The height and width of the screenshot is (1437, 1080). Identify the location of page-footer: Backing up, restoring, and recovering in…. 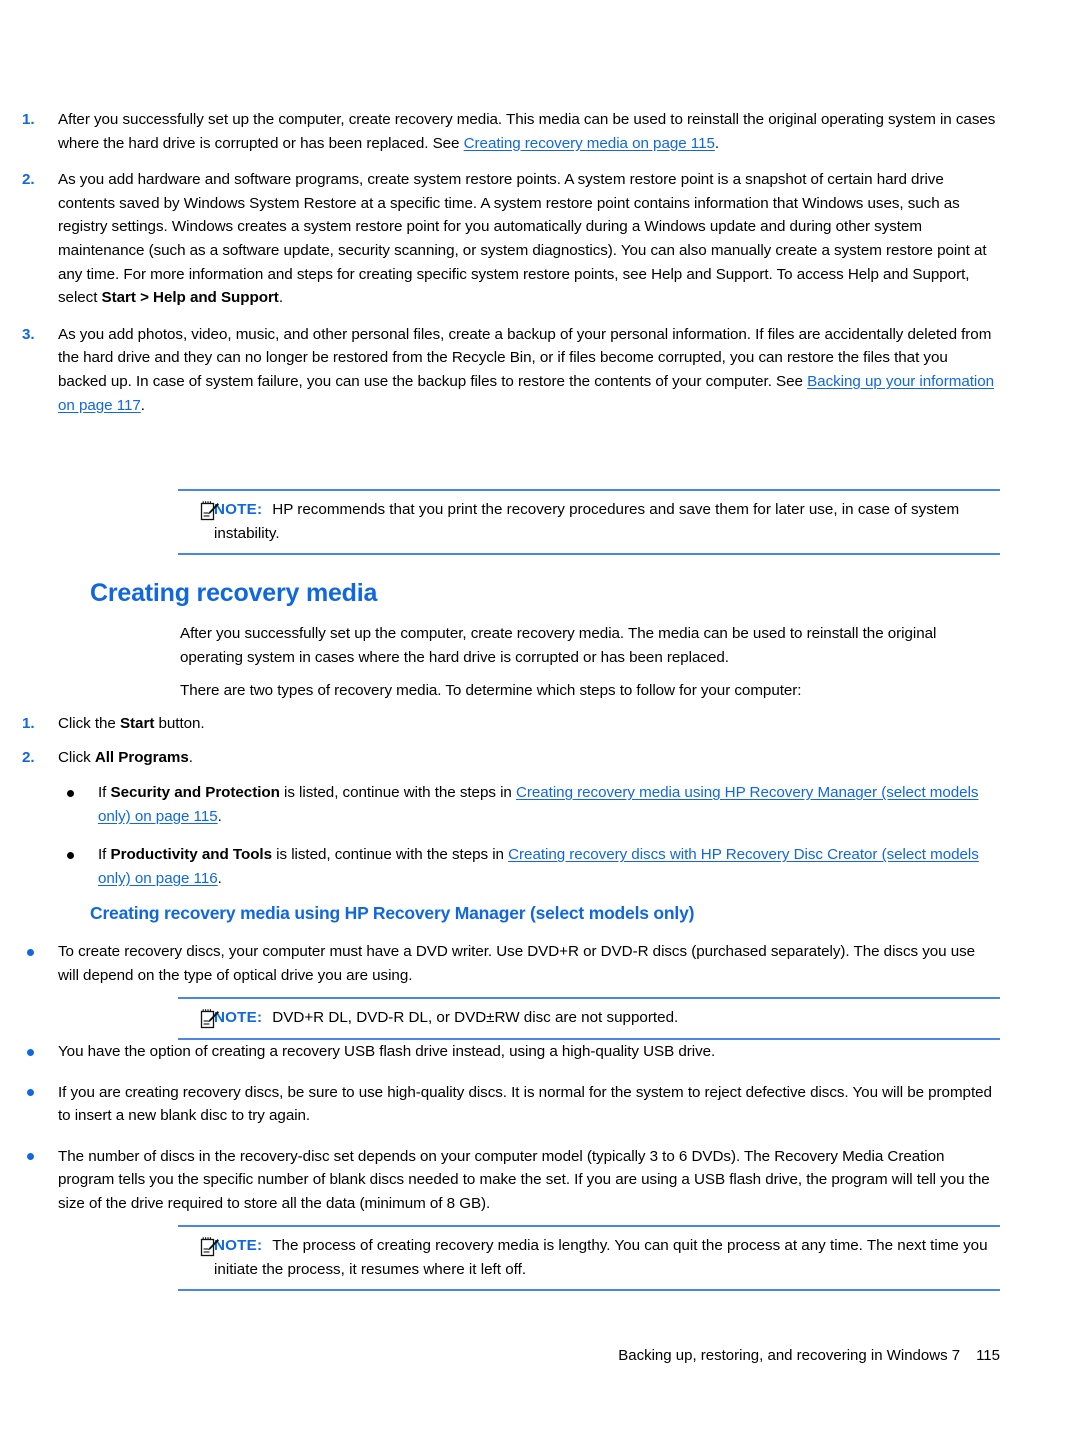
(500, 1356).